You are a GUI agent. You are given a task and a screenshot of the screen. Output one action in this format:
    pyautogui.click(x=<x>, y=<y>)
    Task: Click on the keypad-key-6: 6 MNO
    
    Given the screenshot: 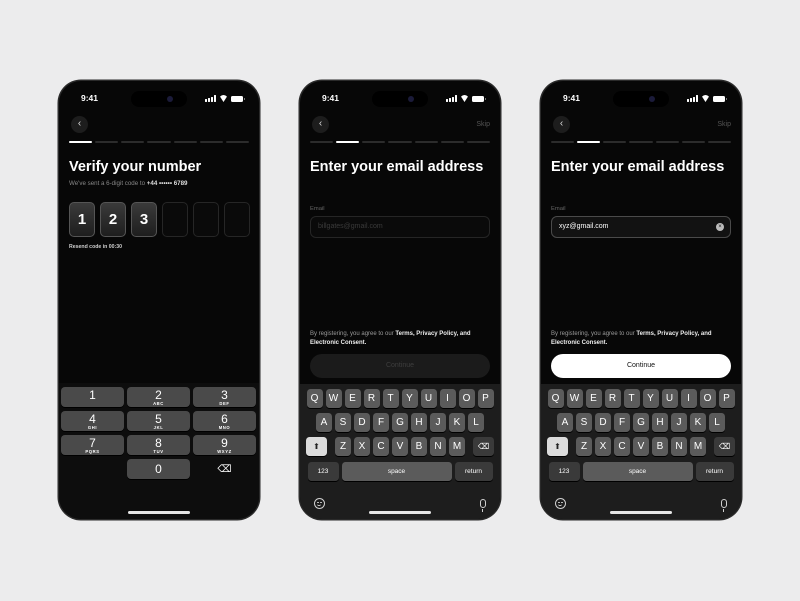 What is the action you would take?
    pyautogui.click(x=224, y=421)
    